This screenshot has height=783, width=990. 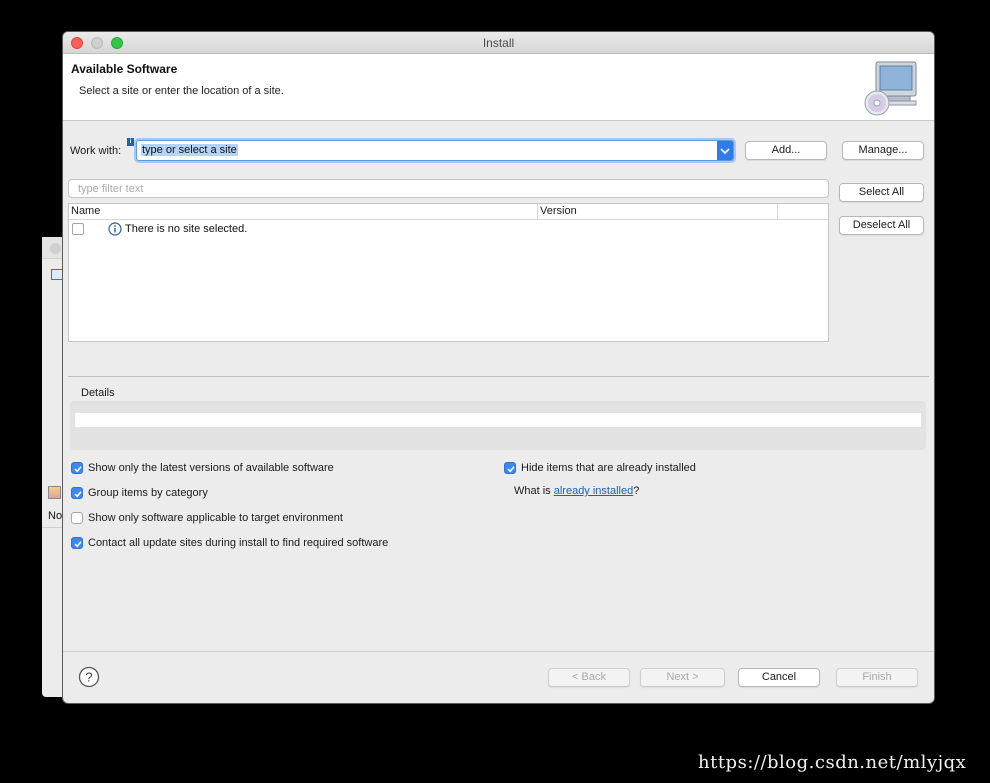 What do you see at coordinates (96, 151) in the screenshot?
I see `work-with-label: Work with:` at bounding box center [96, 151].